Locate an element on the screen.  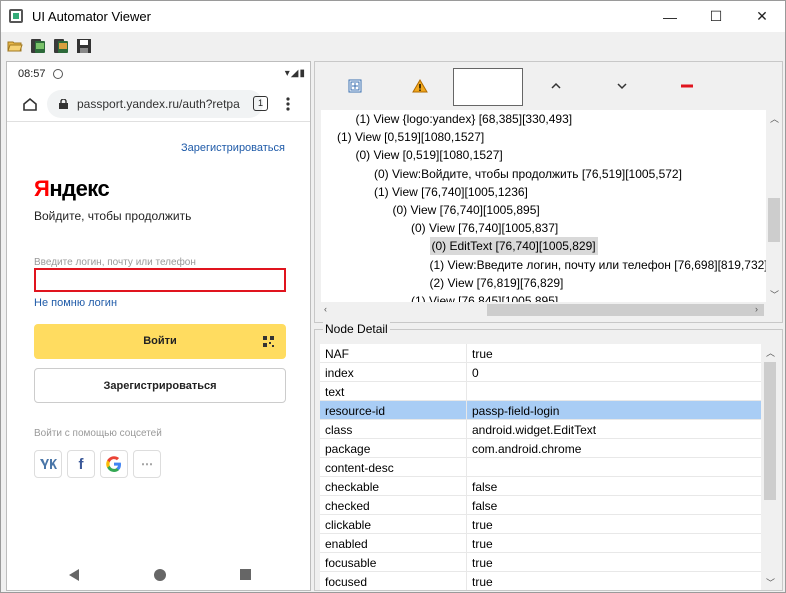
main-toolbar is located at coordinates (393, 46).